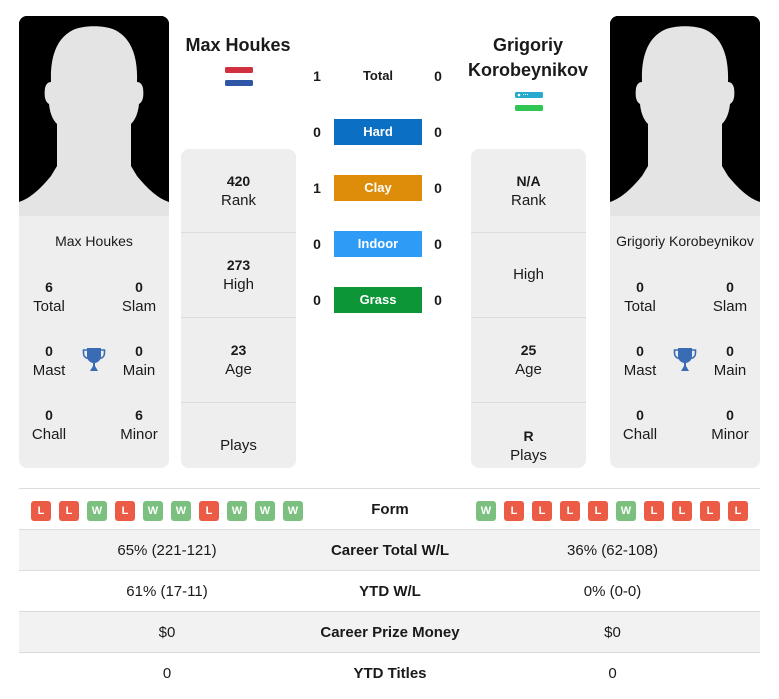 Image resolution: width=779 pixels, height=699 pixels. I want to click on stats-label: YTD W/L, so click(390, 591).